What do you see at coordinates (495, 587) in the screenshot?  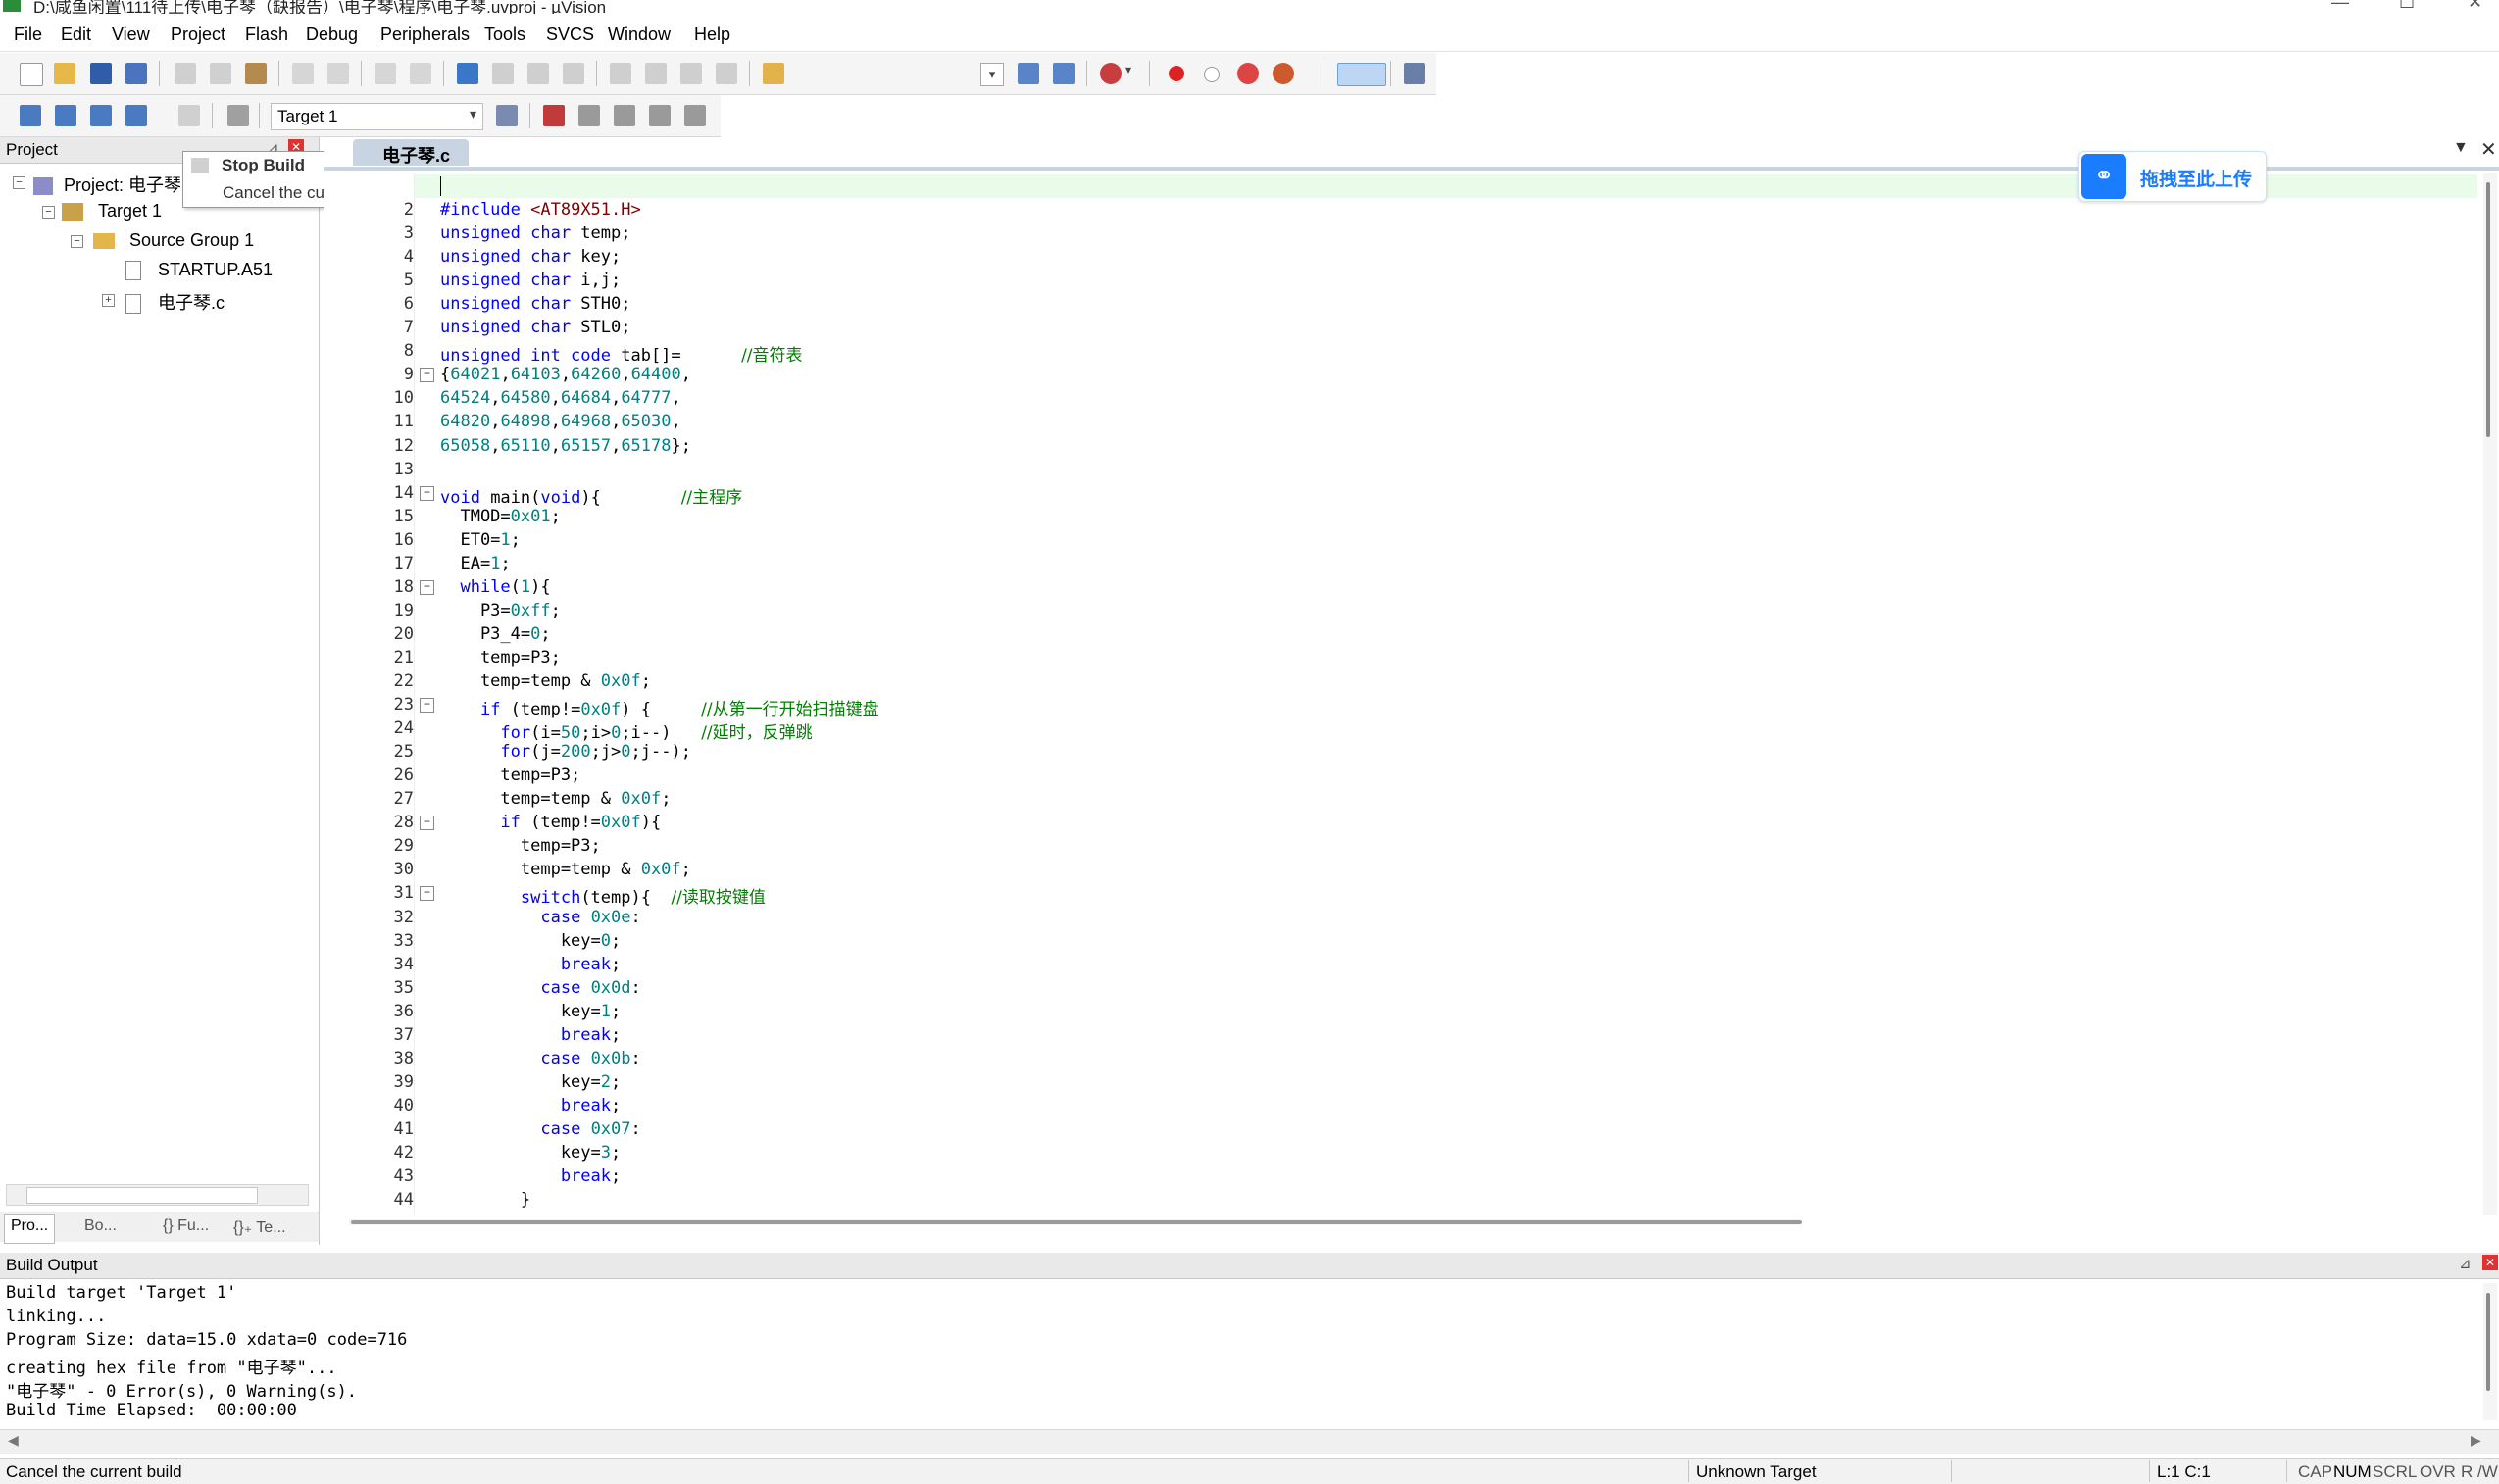 I see `code-line: while(1){` at bounding box center [495, 587].